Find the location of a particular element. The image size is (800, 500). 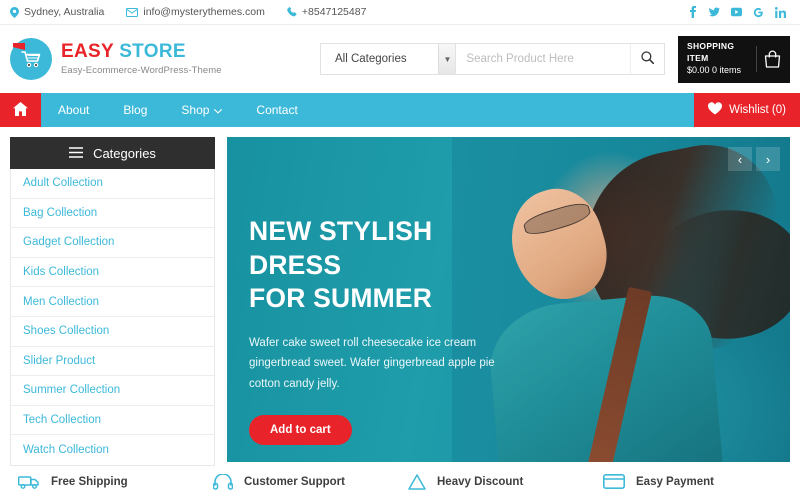

brand-name: EASY STORE is located at coordinates (141, 52).